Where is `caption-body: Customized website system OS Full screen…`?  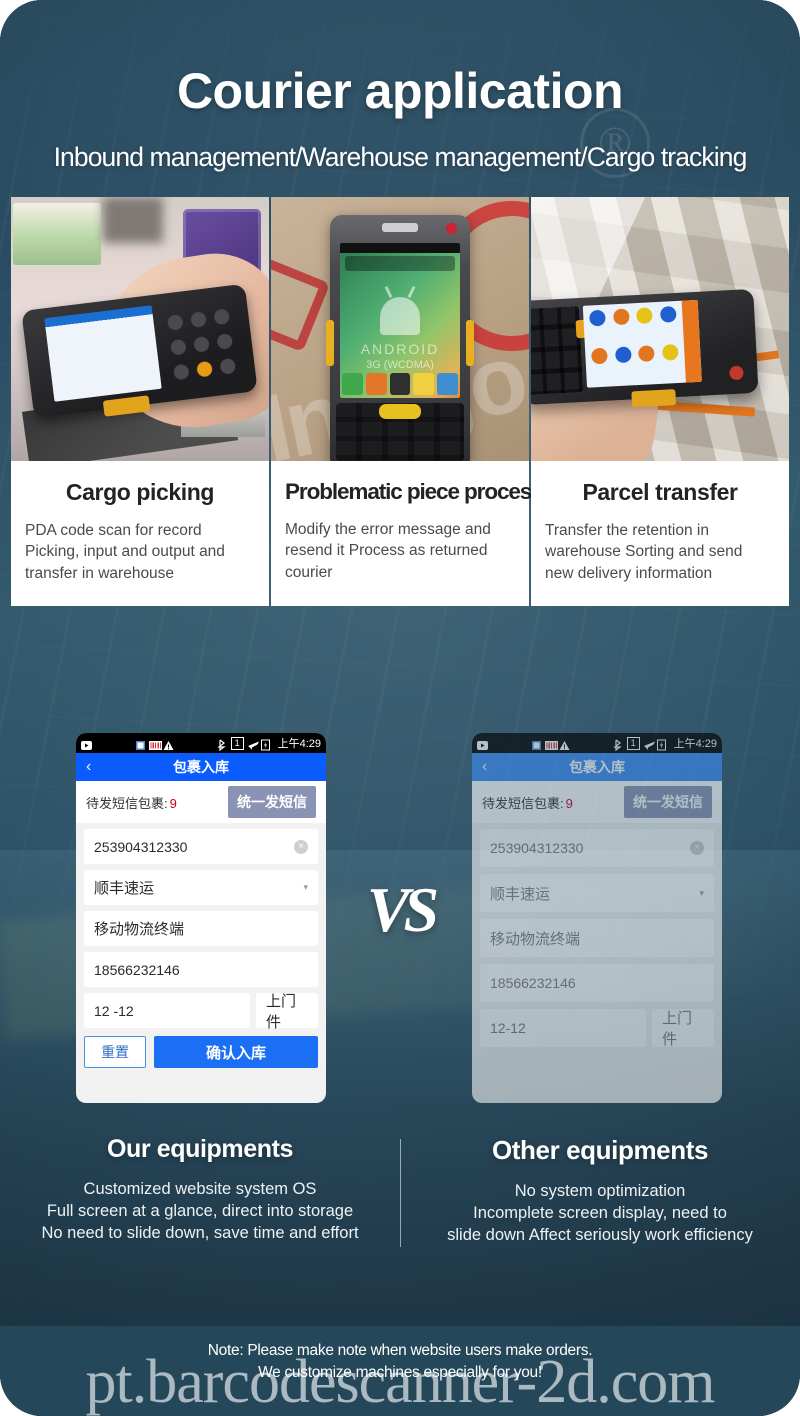
caption-body: Customized website system OS Full screen… is located at coordinates (200, 1211).